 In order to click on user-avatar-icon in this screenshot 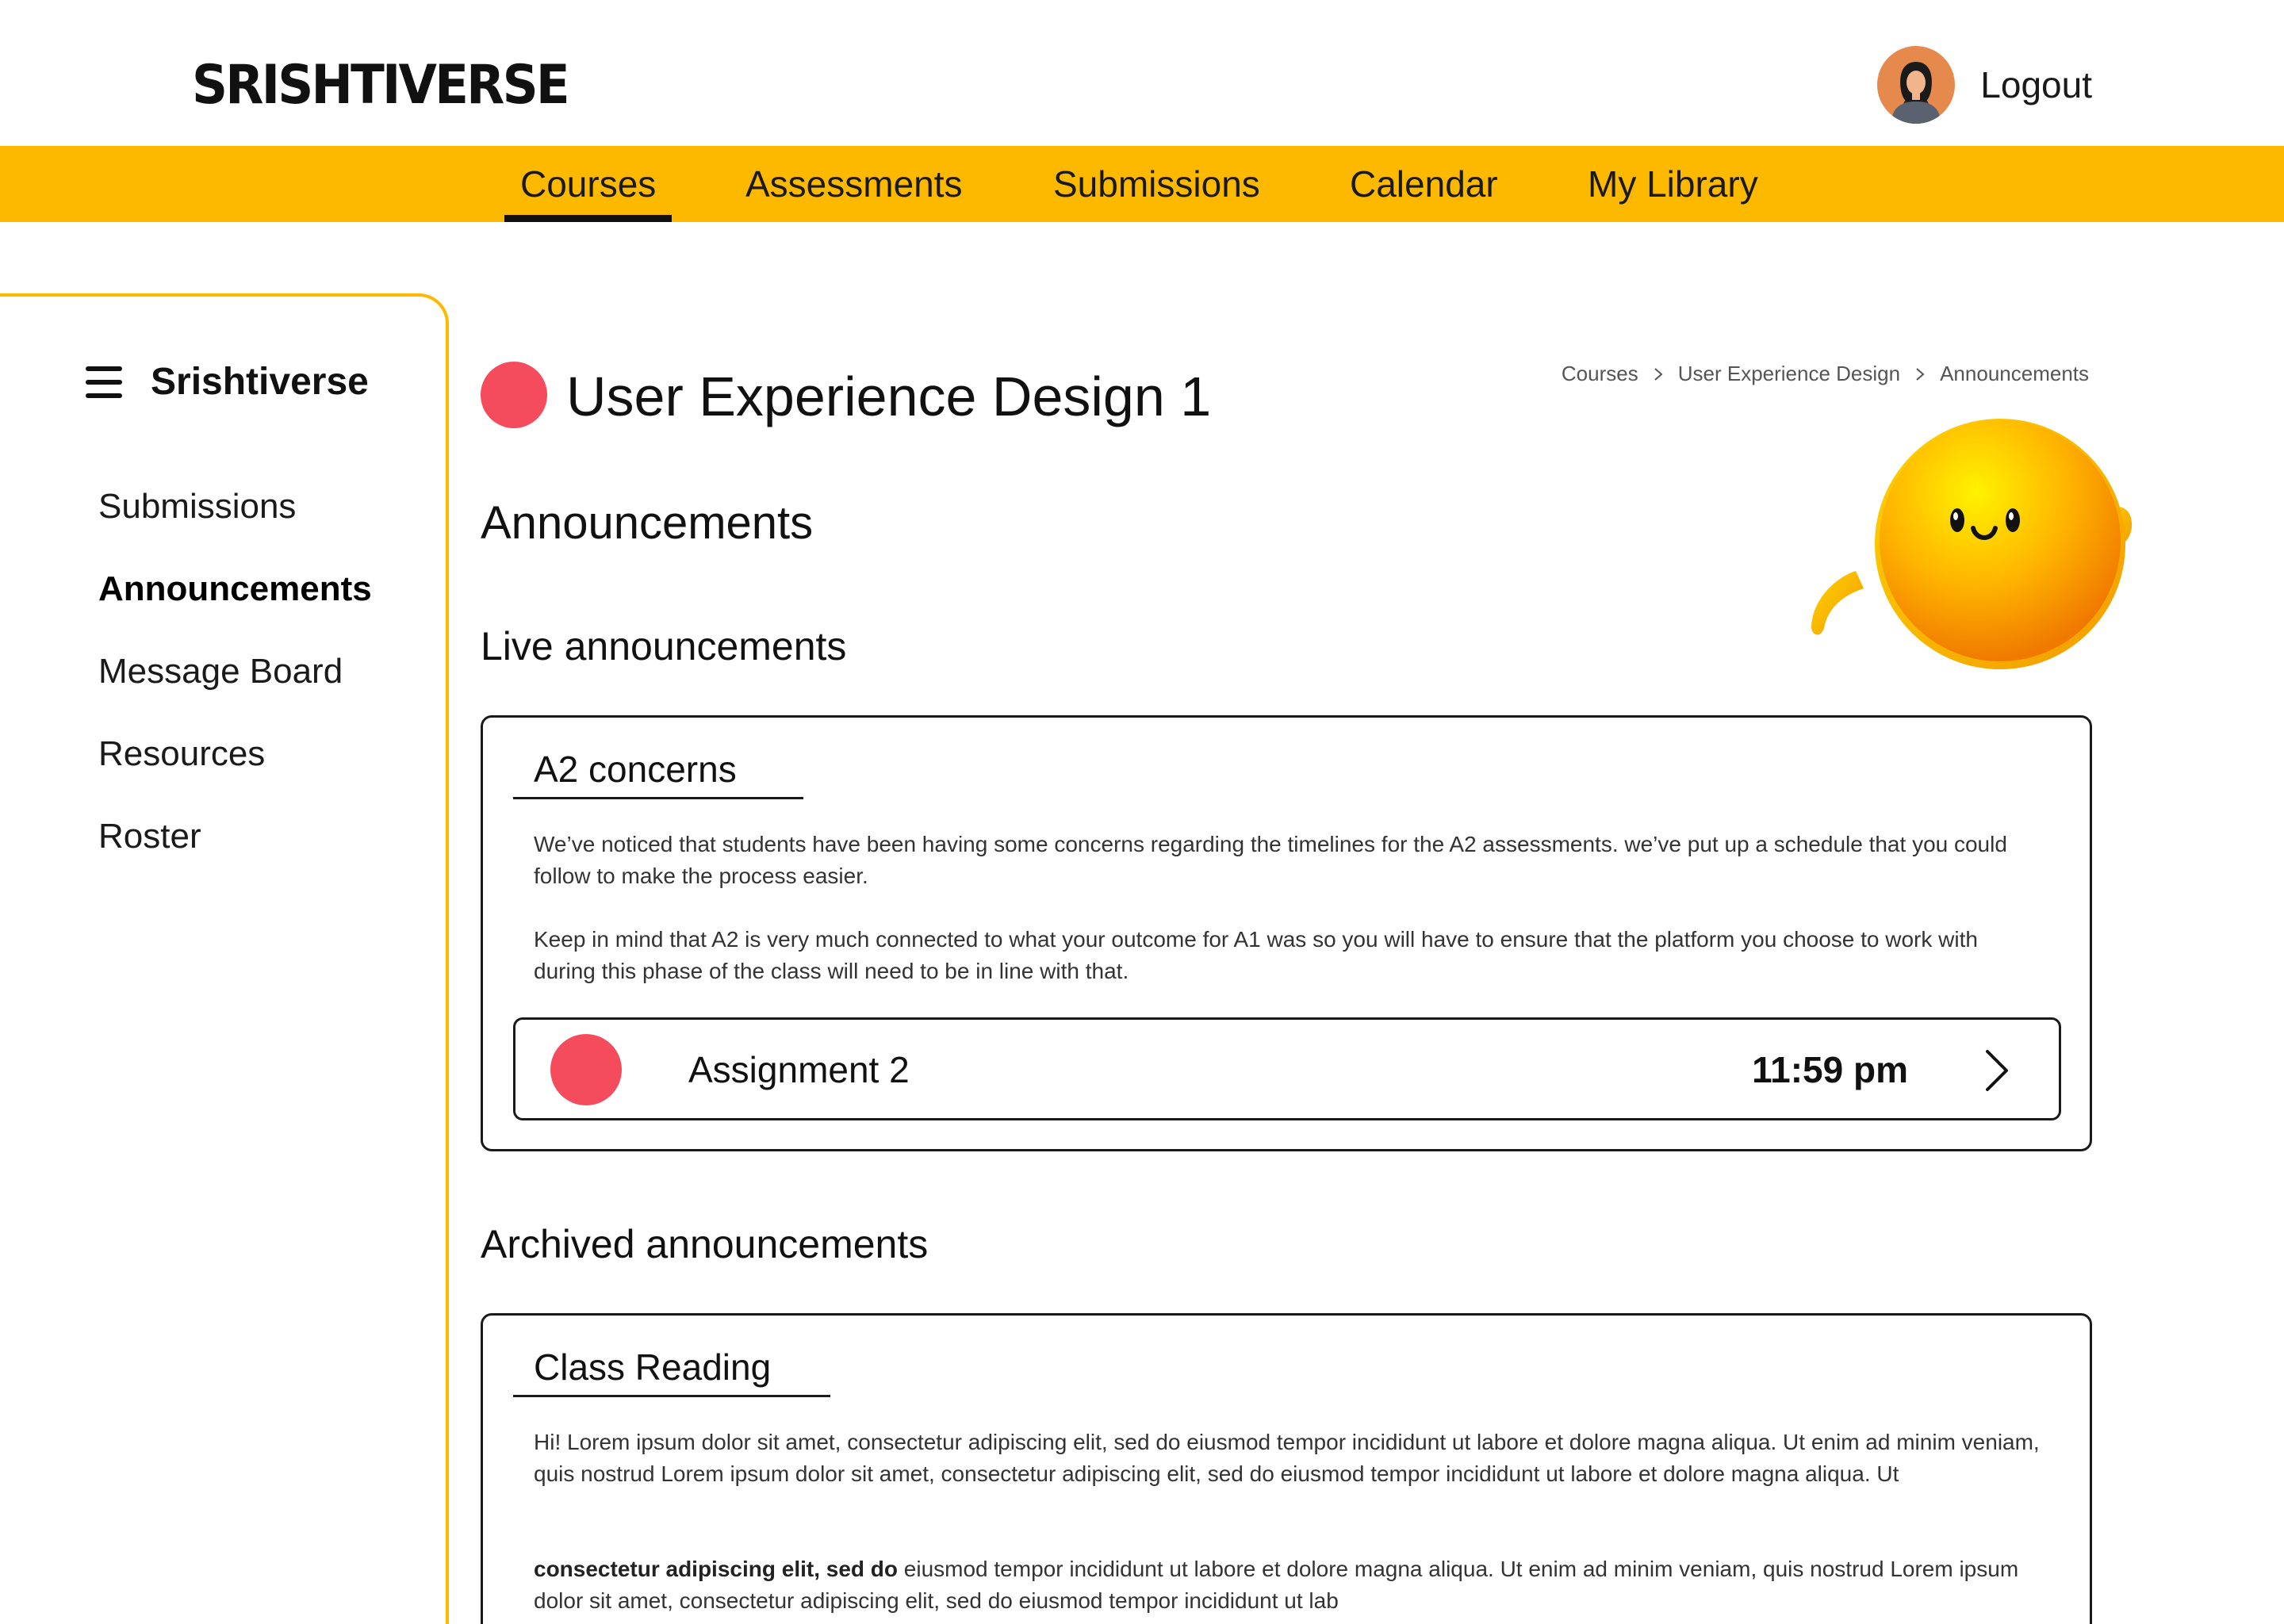, I will do `click(1916, 93)`.